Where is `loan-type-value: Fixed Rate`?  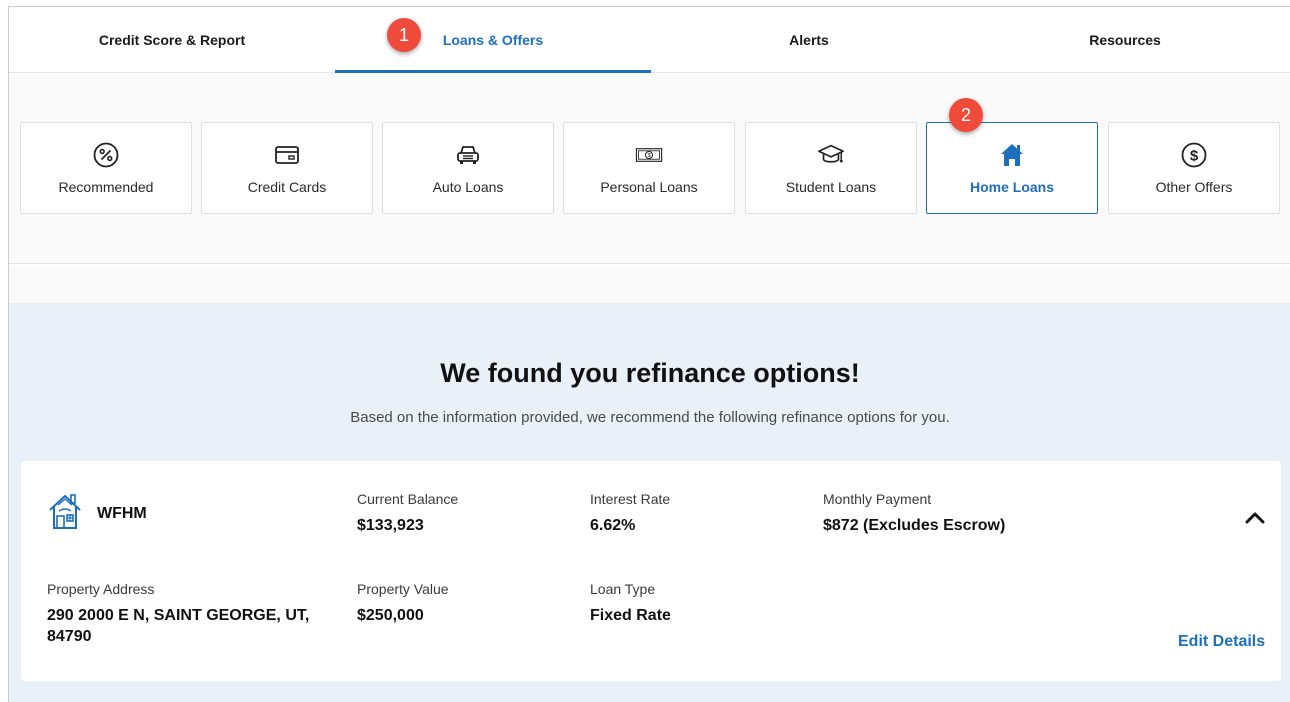 loan-type-value: Fixed Rate is located at coordinates (630, 615).